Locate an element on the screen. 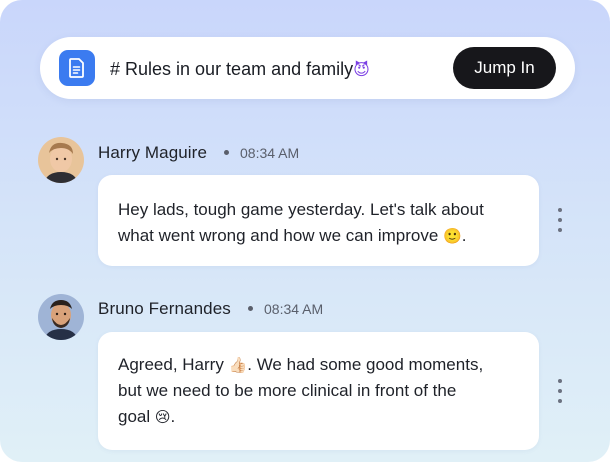  thumbs-up-emoji-icon: 👍🏻 is located at coordinates (238, 365).